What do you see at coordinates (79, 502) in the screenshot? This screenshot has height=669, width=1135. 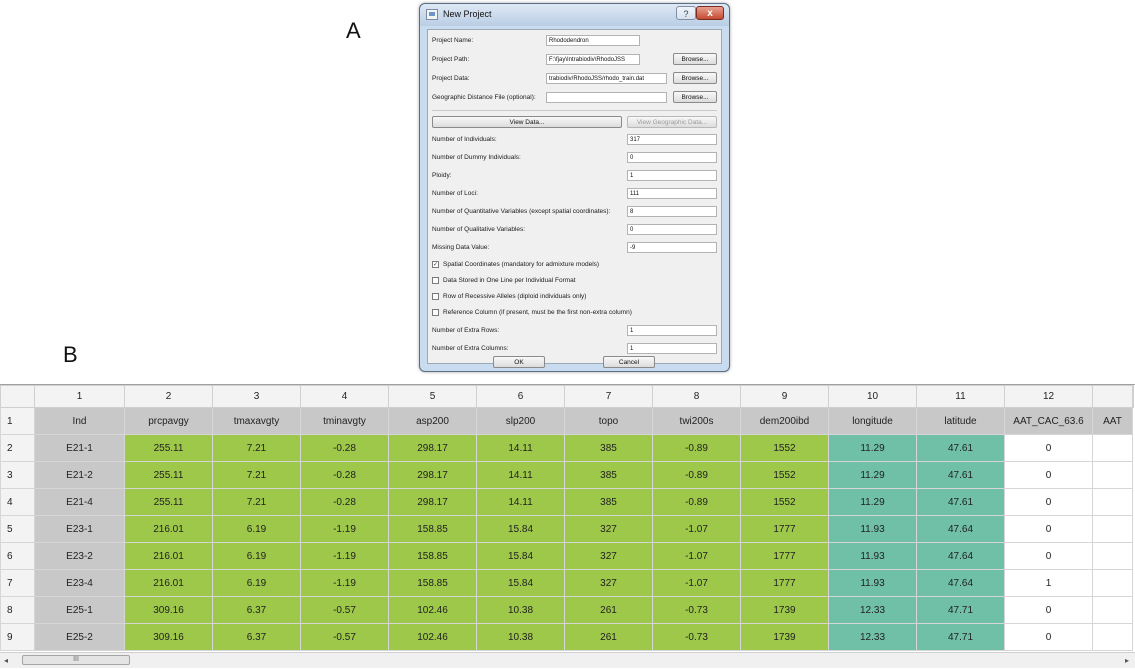 I see `table-cell: E21-4` at bounding box center [79, 502].